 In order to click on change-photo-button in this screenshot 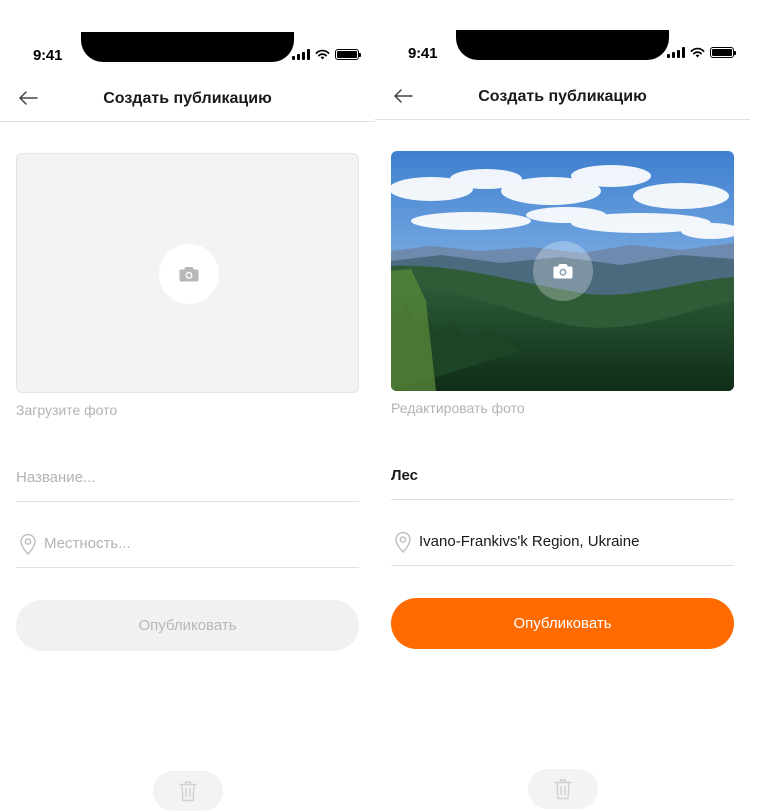, I will do `click(563, 271)`.